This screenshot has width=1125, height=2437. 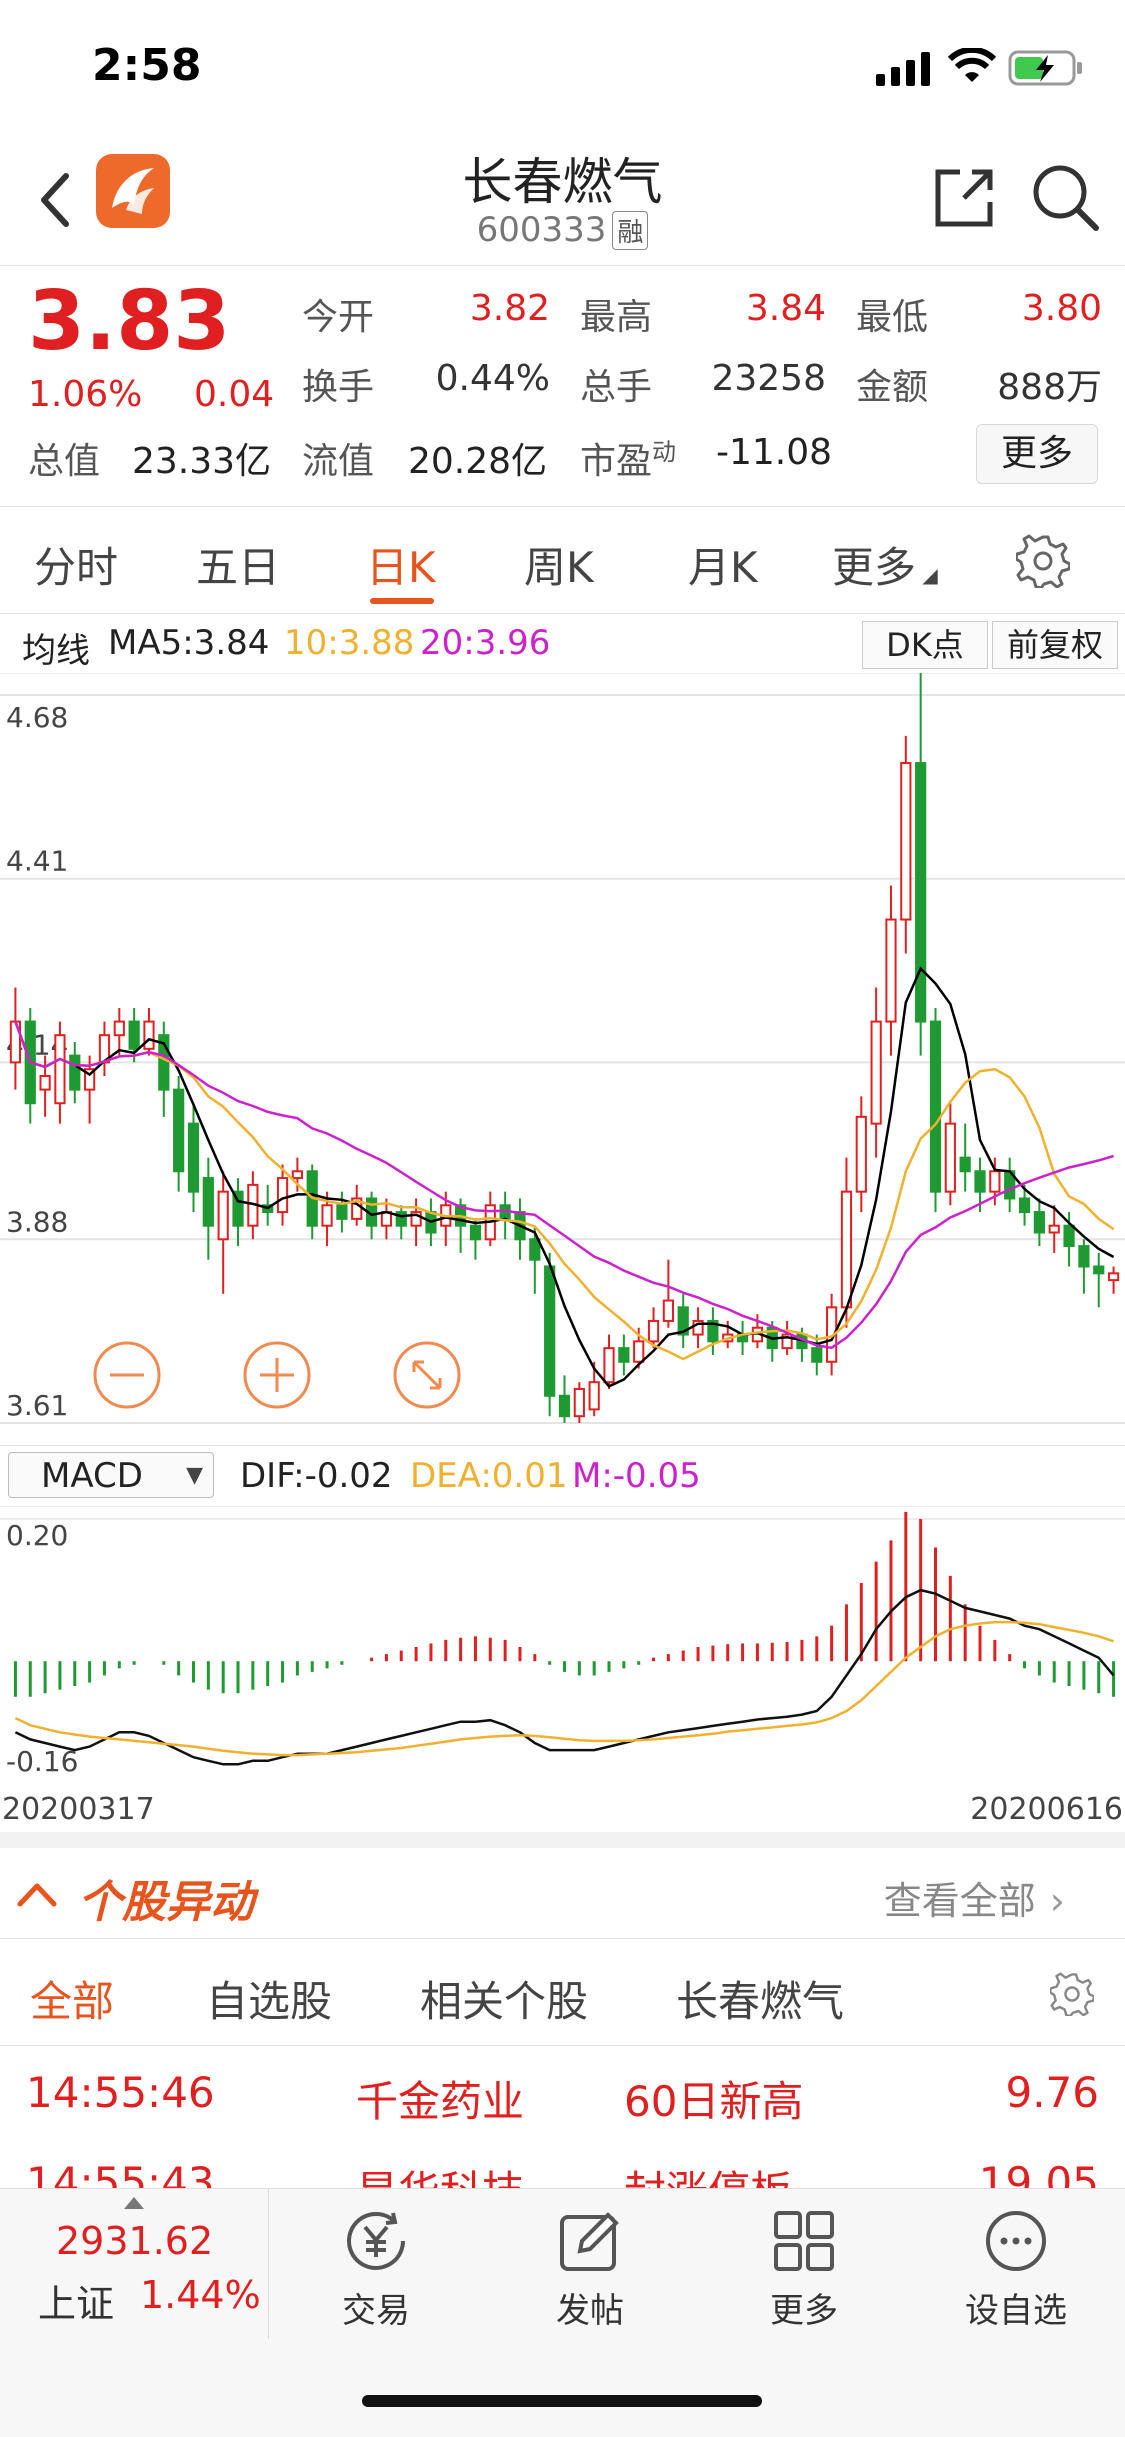 What do you see at coordinates (664, 452) in the screenshot?
I see `pe-superscript: 动` at bounding box center [664, 452].